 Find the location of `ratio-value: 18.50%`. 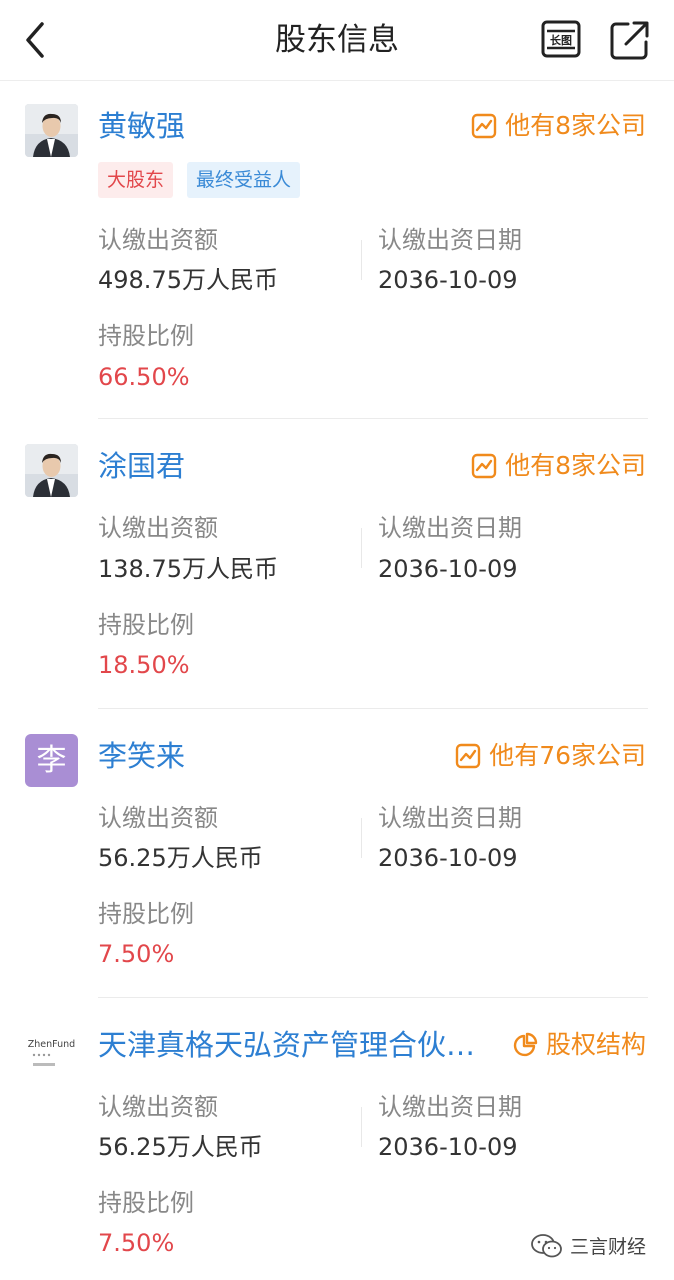

ratio-value: 18.50% is located at coordinates (144, 665).